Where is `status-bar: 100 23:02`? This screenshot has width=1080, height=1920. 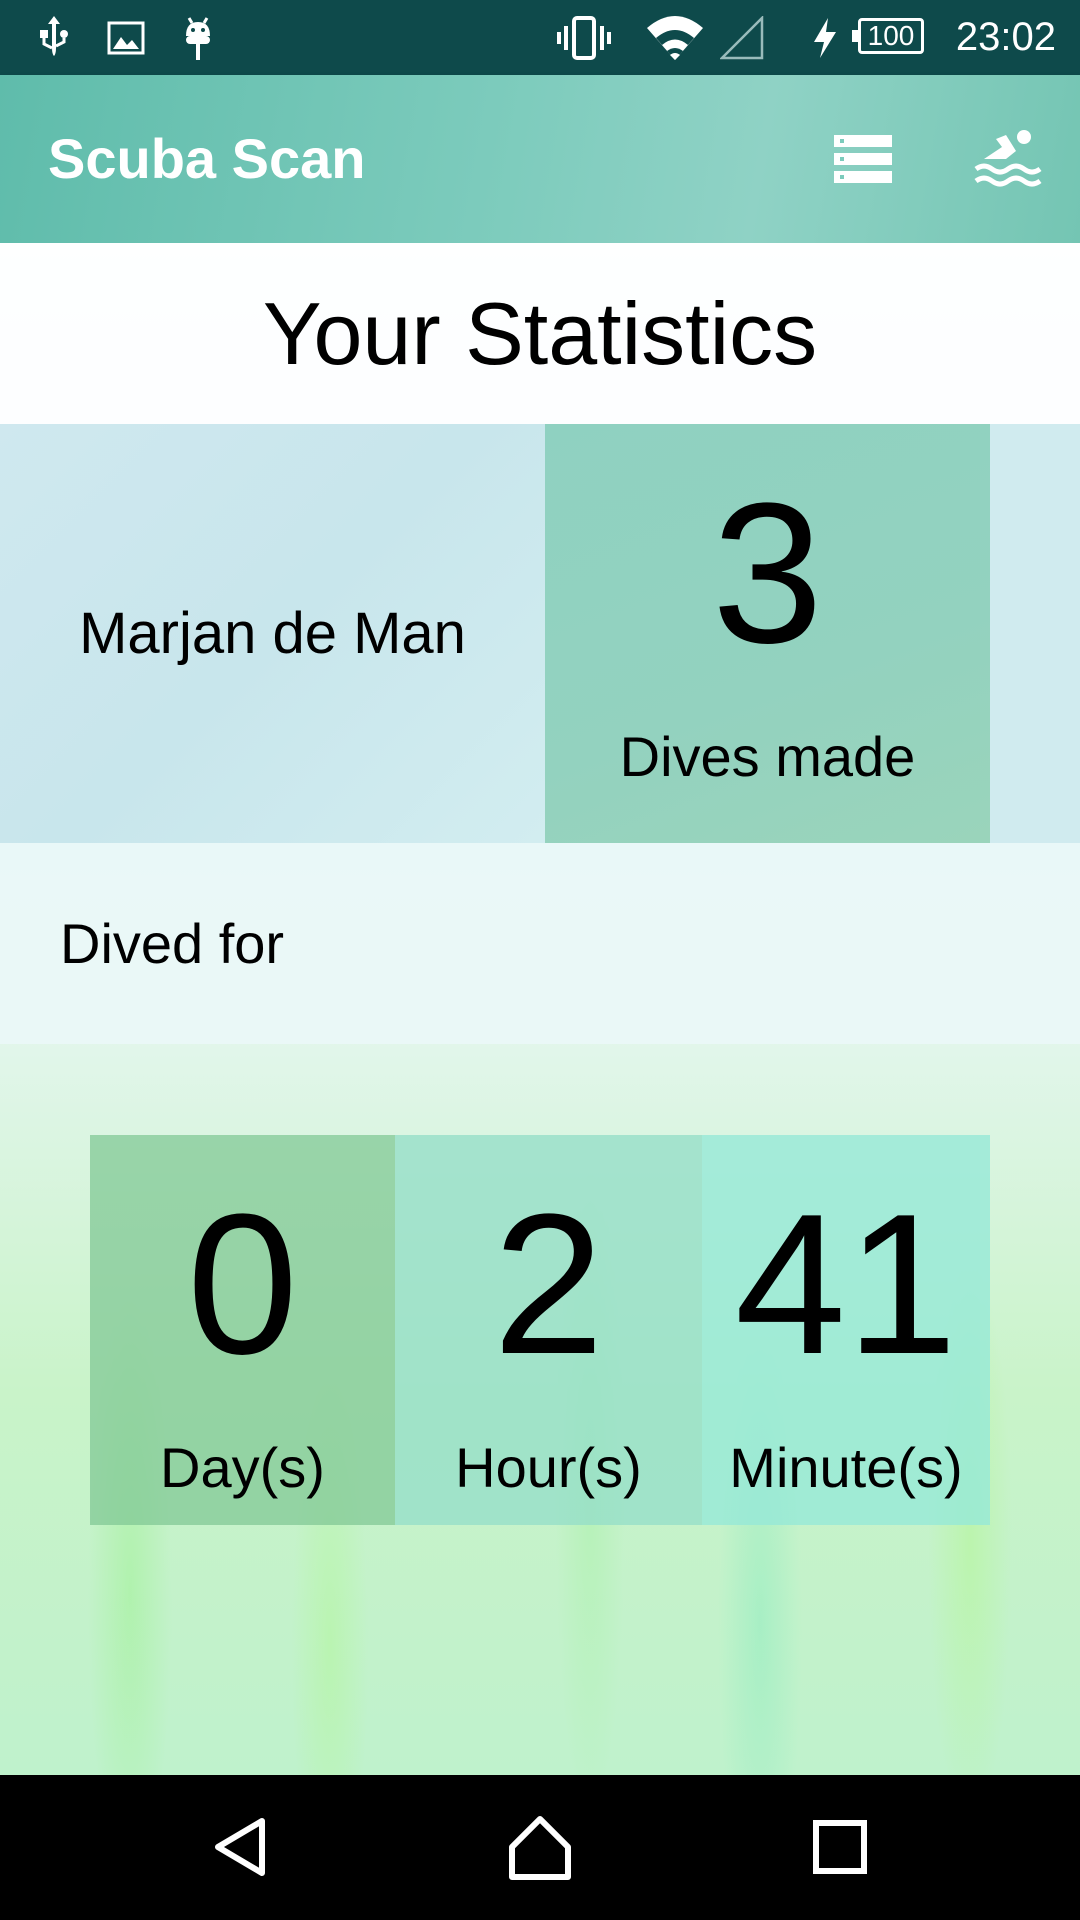 status-bar: 100 23:02 is located at coordinates (540, 37).